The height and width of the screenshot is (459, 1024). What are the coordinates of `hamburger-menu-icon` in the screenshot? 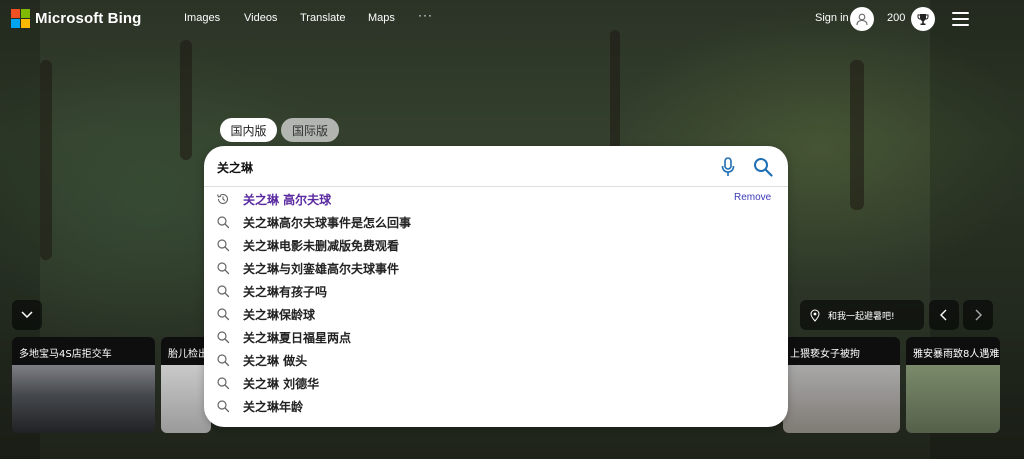 It's located at (960, 19).